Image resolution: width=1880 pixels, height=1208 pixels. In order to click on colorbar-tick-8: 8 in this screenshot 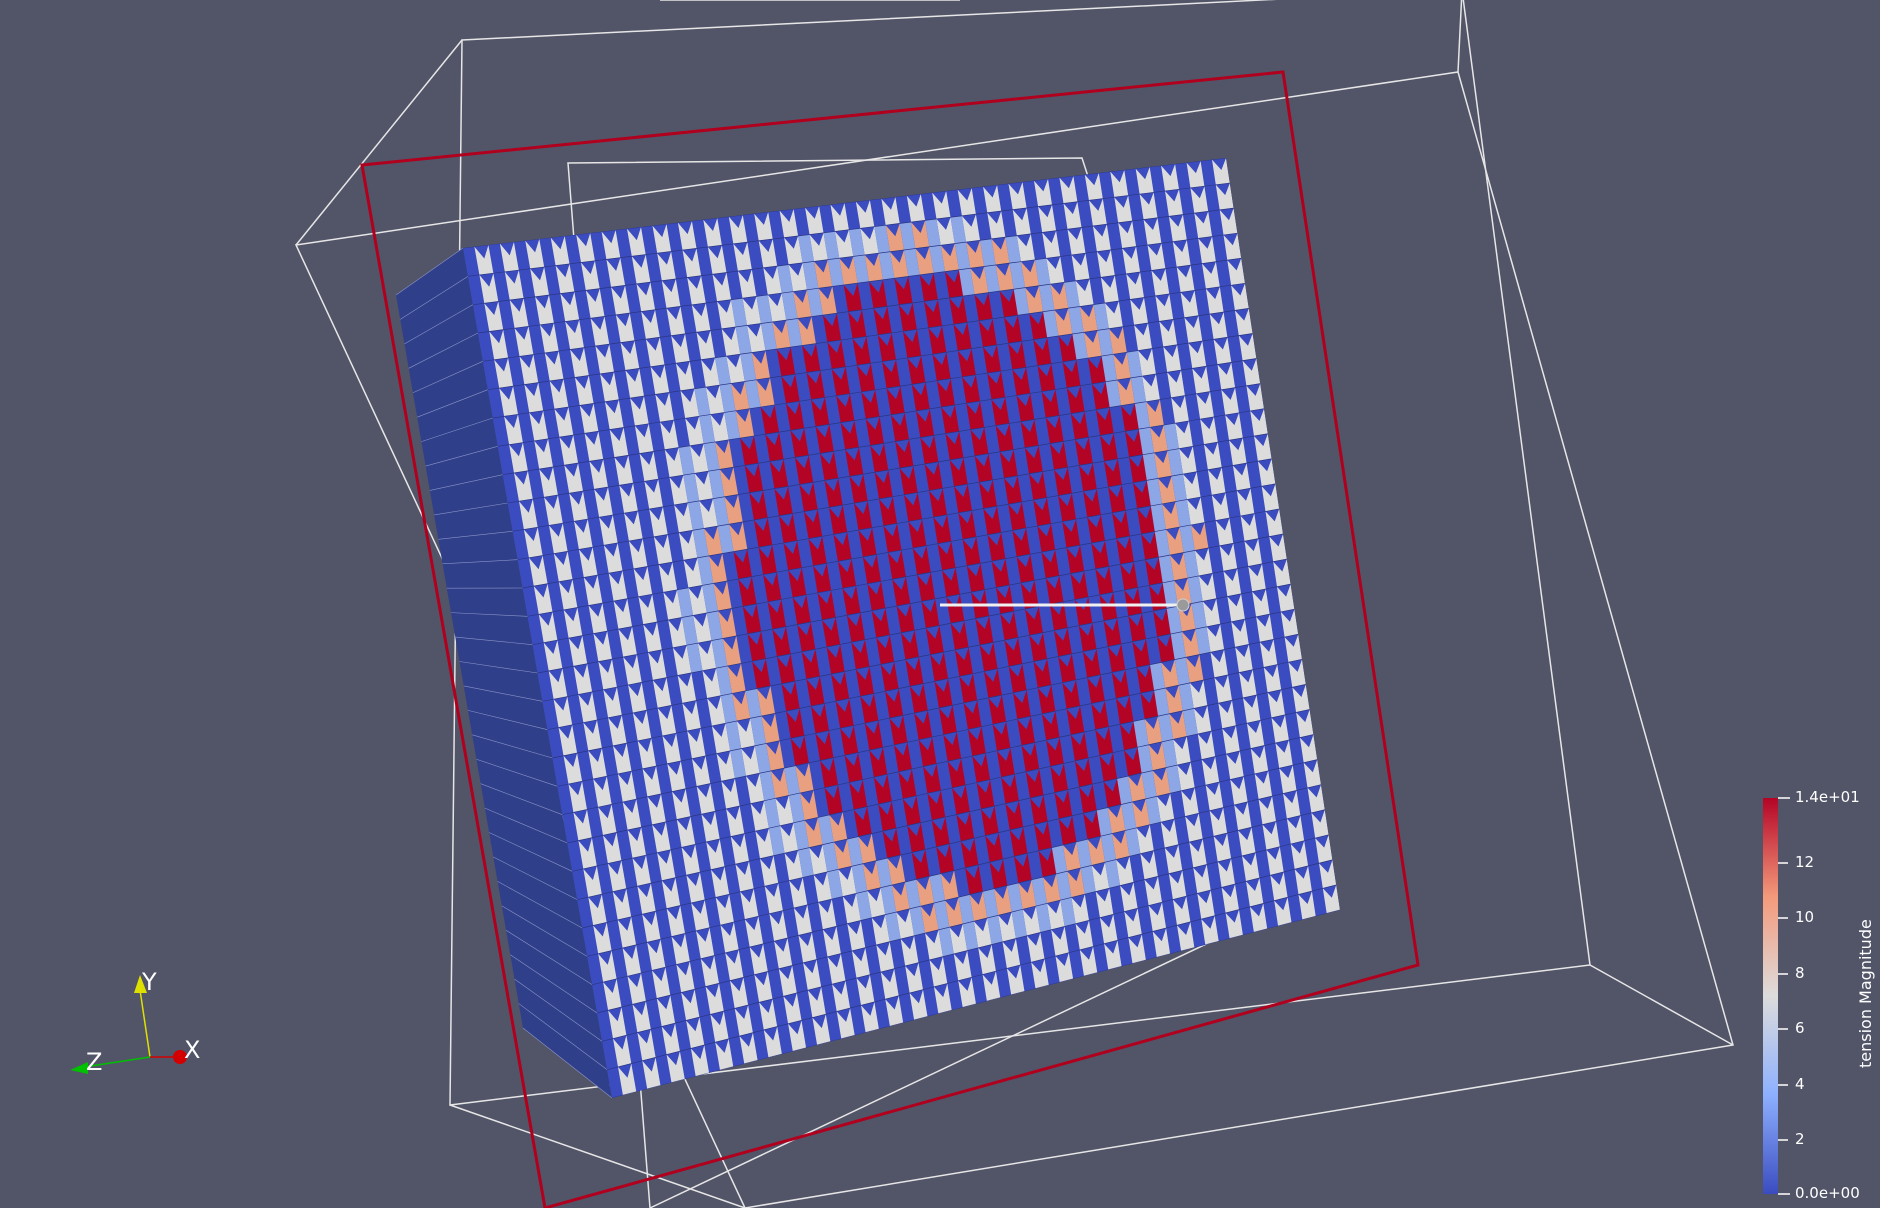, I will do `click(1800, 973)`.